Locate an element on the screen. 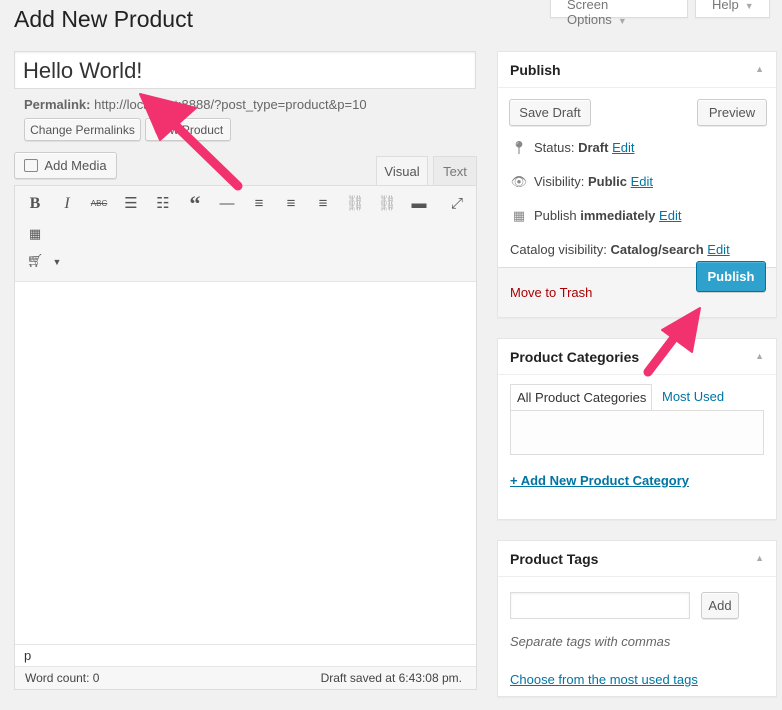 The height and width of the screenshot is (710, 782). preview-button: Preview is located at coordinates (732, 112).